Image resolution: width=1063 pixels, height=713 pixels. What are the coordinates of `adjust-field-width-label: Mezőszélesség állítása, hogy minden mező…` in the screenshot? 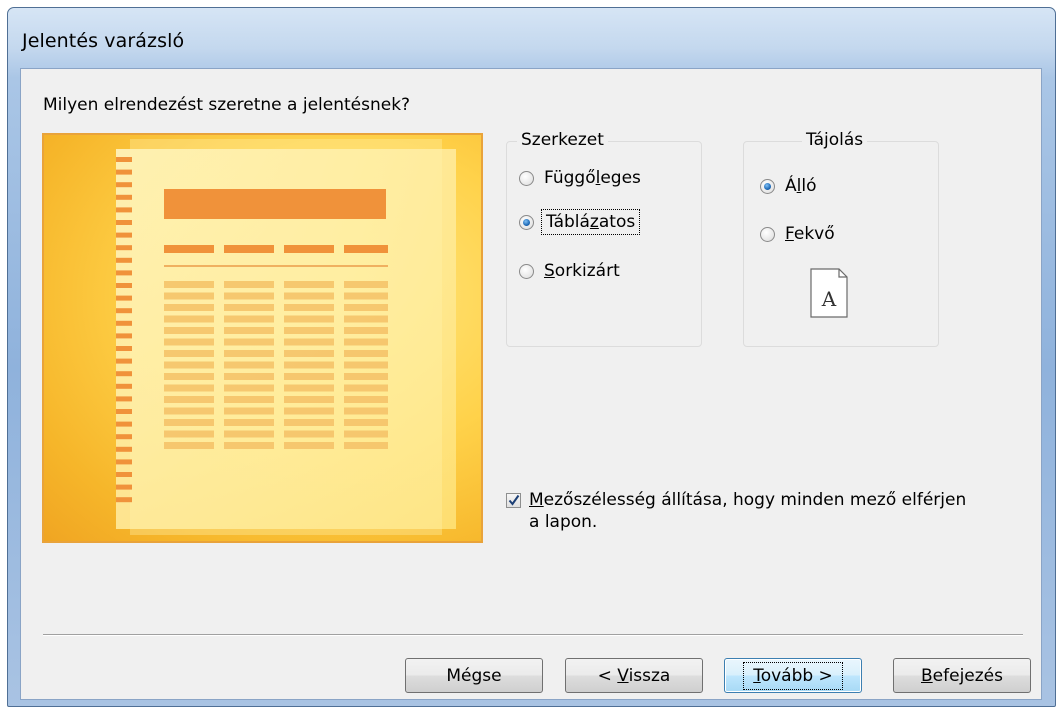 It's located at (748, 511).